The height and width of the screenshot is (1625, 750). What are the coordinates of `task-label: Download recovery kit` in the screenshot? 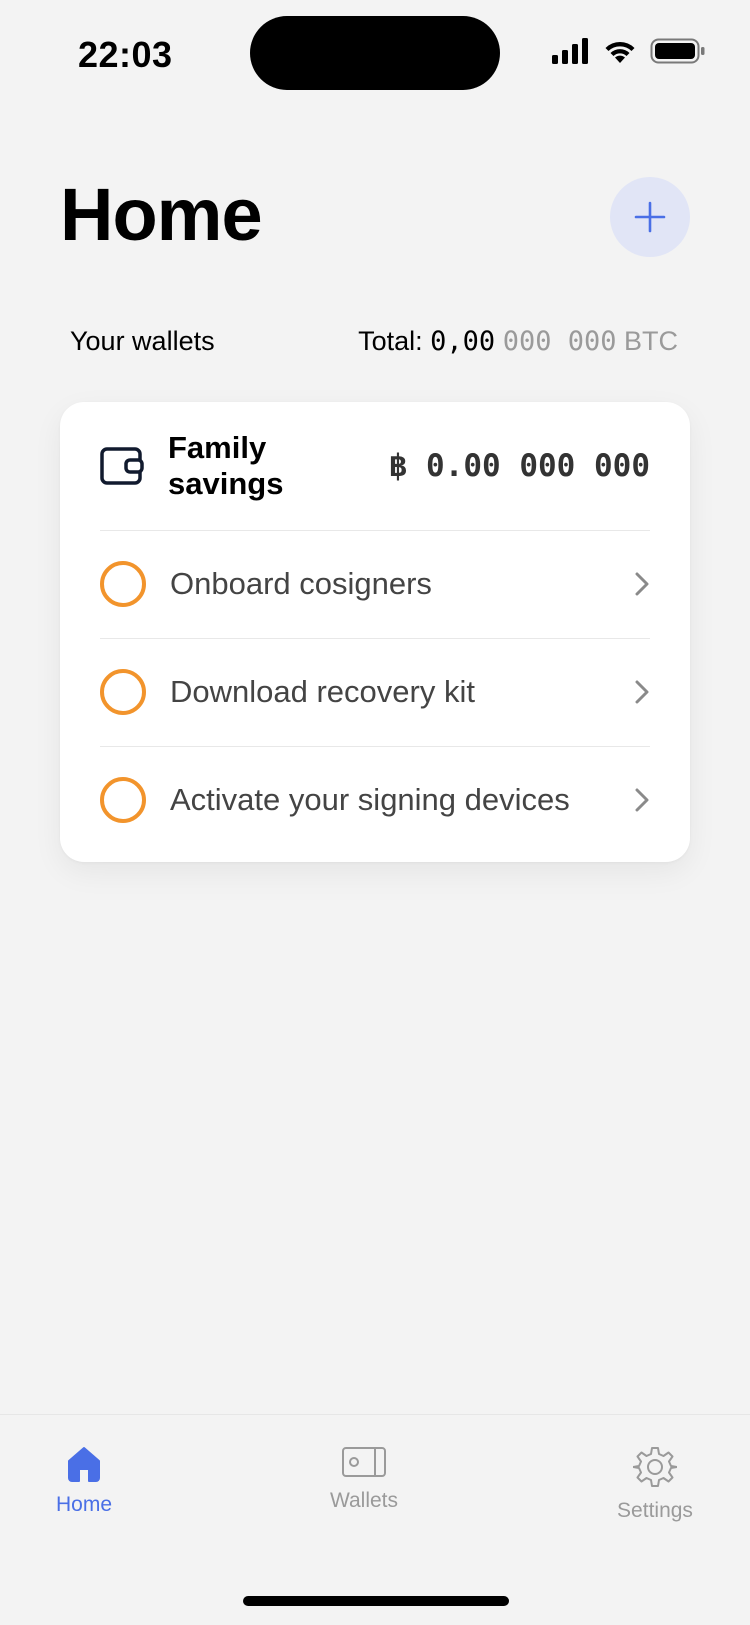 It's located at (322, 691).